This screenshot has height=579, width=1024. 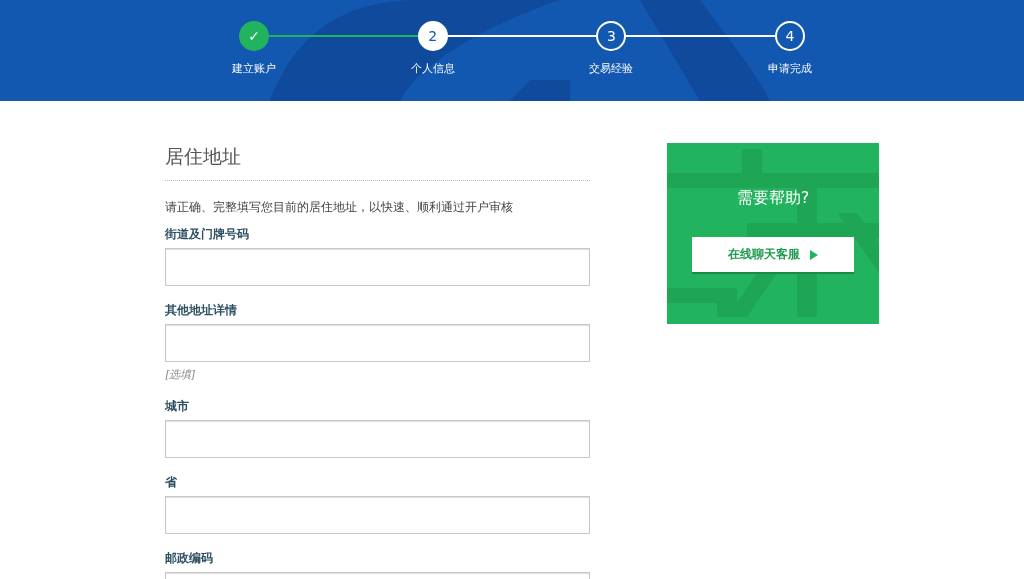 What do you see at coordinates (814, 254) in the screenshot?
I see `play-icon` at bounding box center [814, 254].